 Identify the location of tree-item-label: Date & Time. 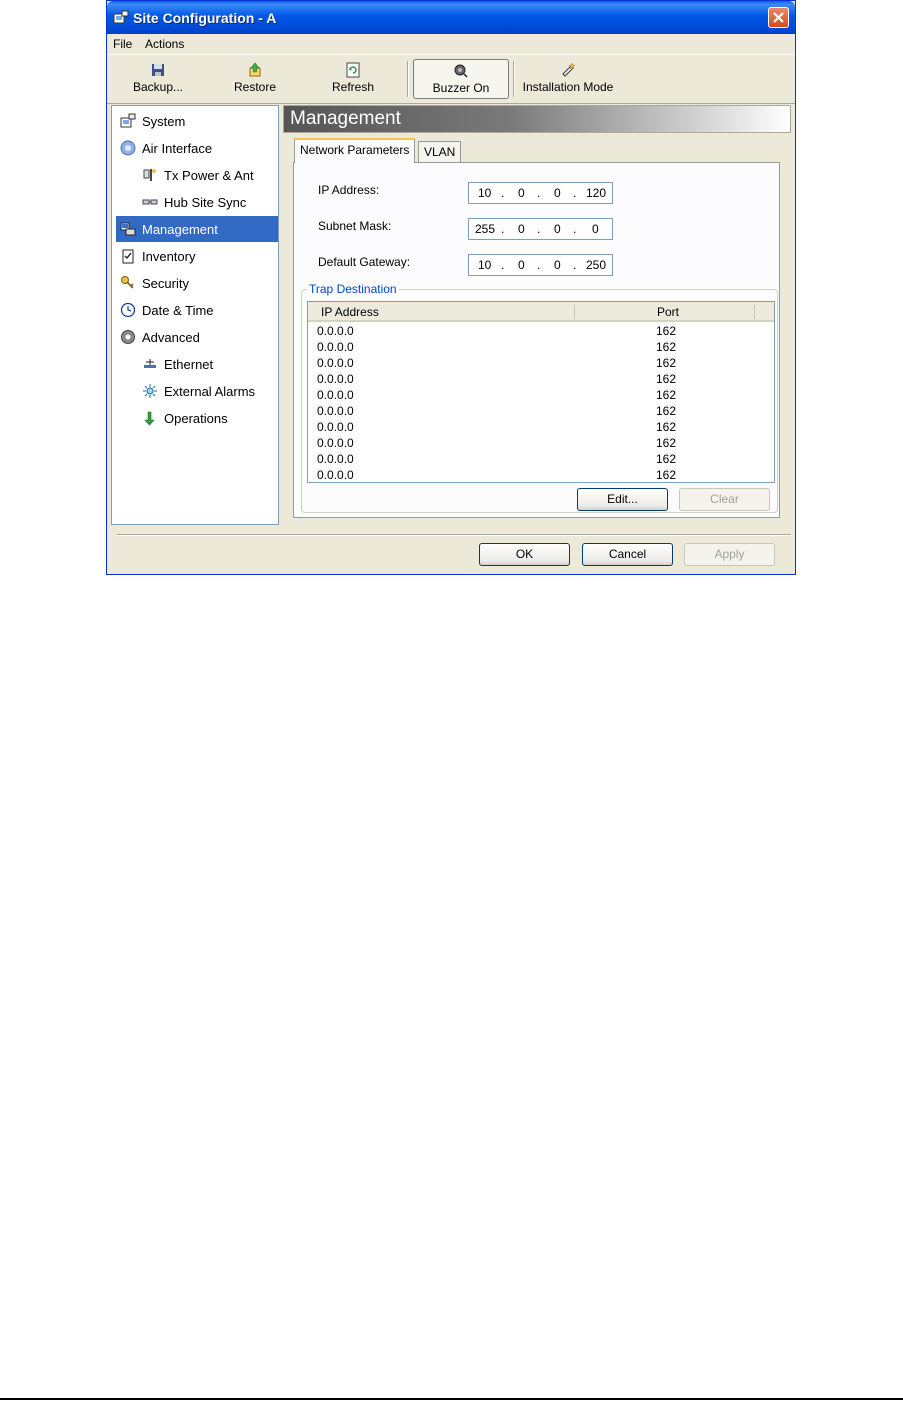
(178, 310).